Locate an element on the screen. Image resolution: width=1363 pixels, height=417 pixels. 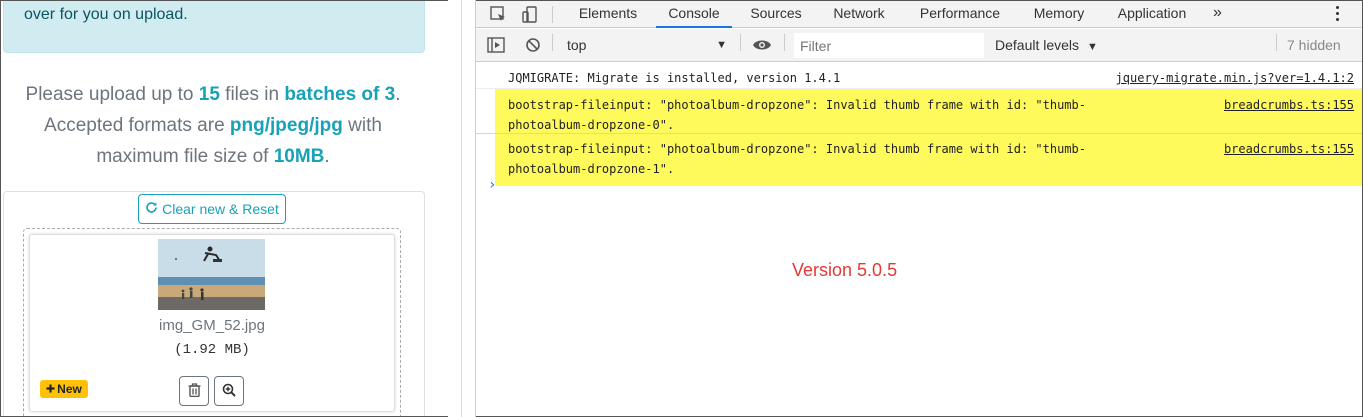
upload-line-2-end: with is located at coordinates (362, 125).